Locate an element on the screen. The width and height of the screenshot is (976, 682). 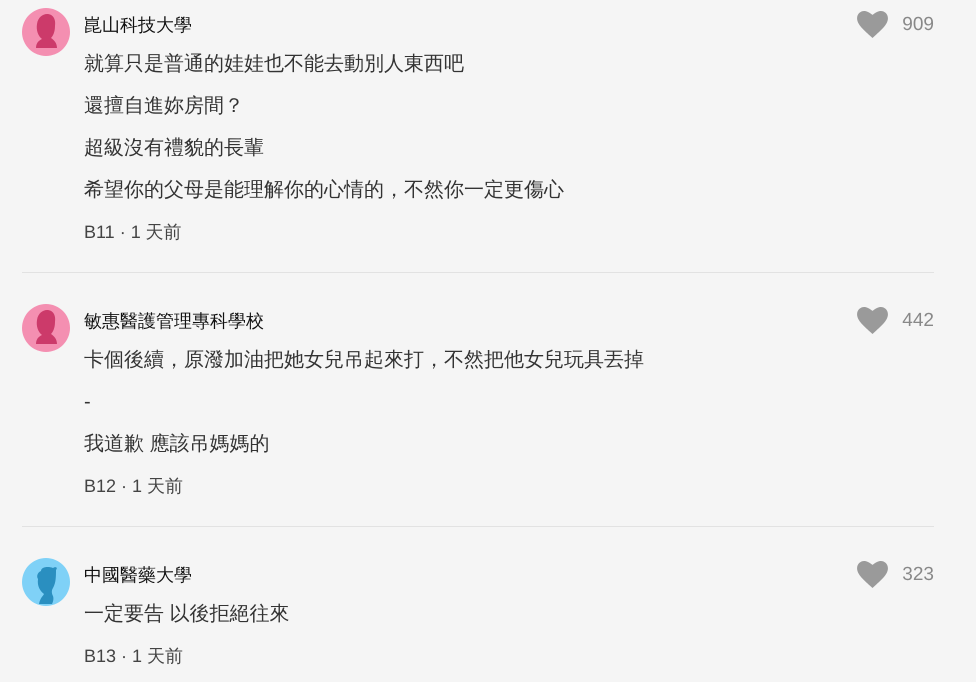
like-count: 323 is located at coordinates (918, 575).